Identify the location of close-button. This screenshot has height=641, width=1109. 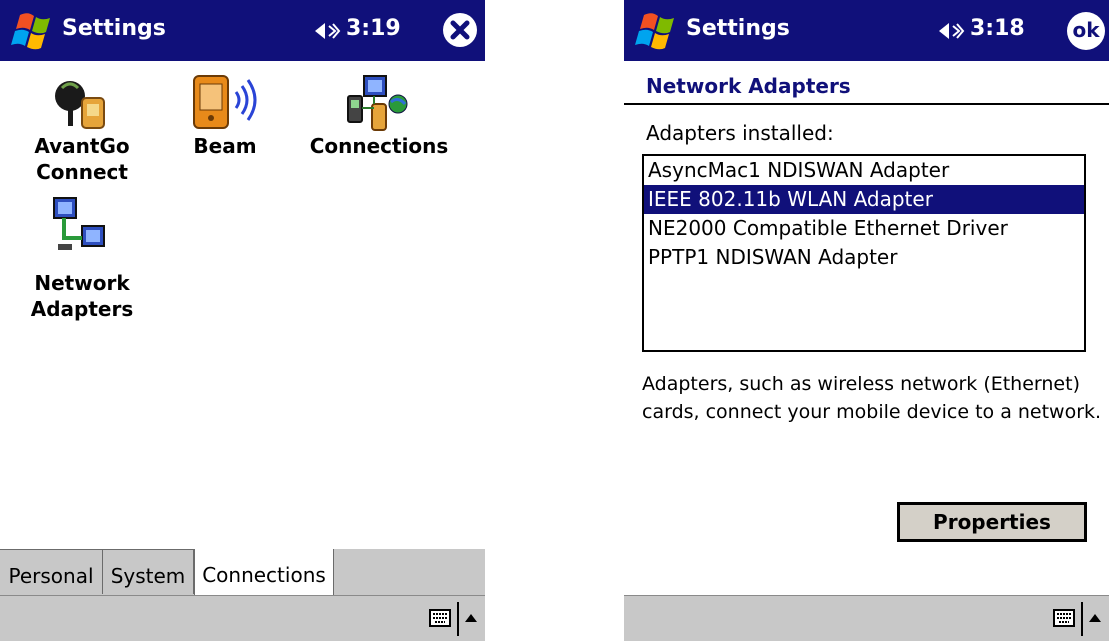
(460, 30).